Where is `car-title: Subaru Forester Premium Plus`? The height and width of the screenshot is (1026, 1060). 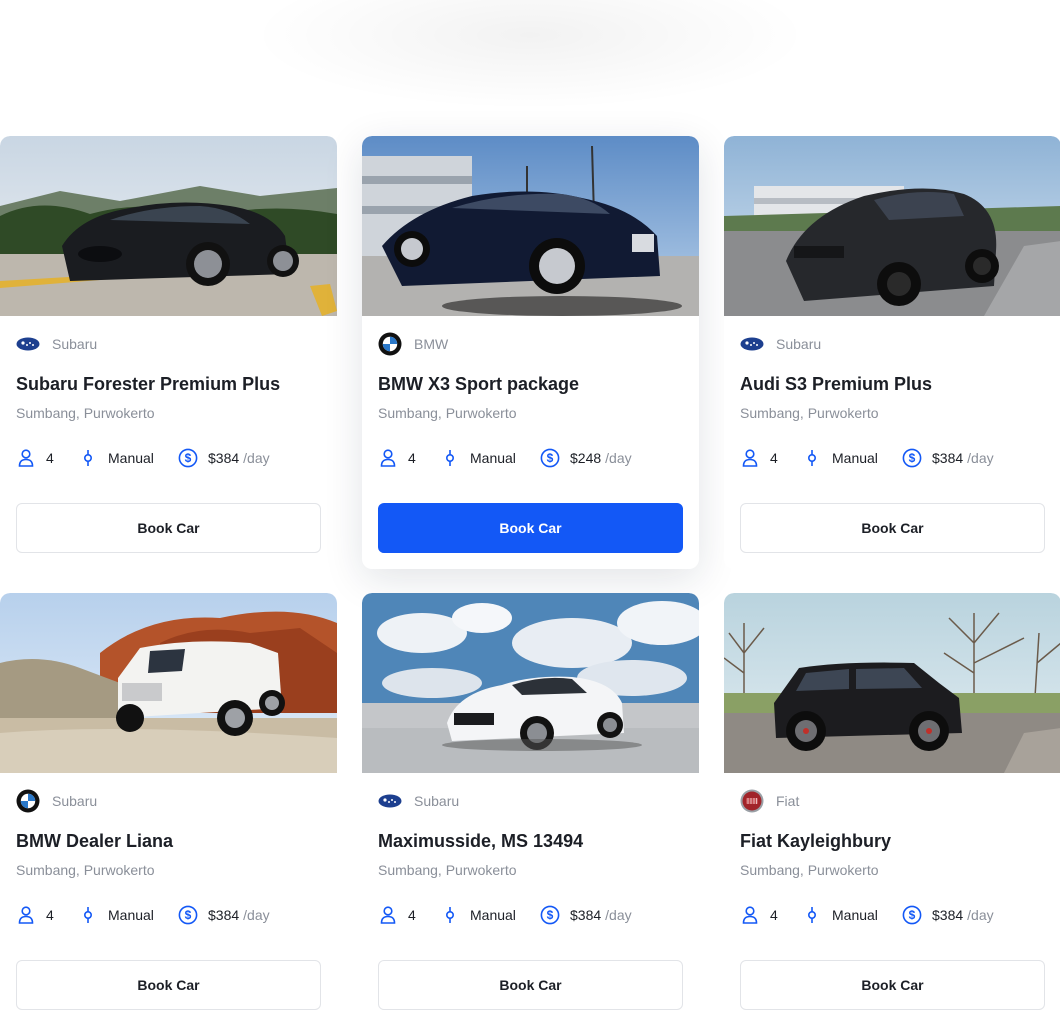 car-title: Subaru Forester Premium Plus is located at coordinates (168, 384).